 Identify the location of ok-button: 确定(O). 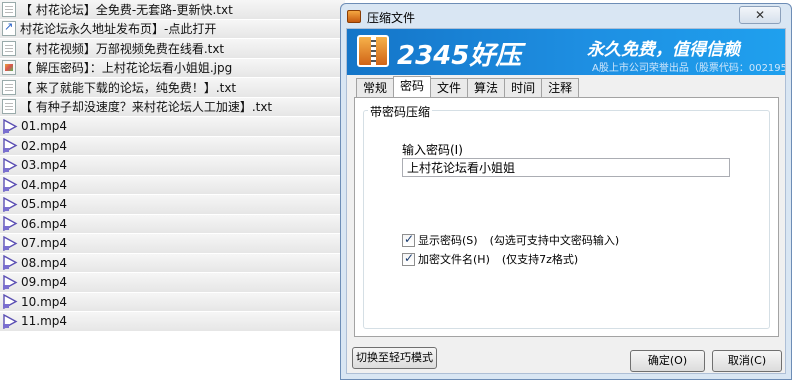
(667, 361).